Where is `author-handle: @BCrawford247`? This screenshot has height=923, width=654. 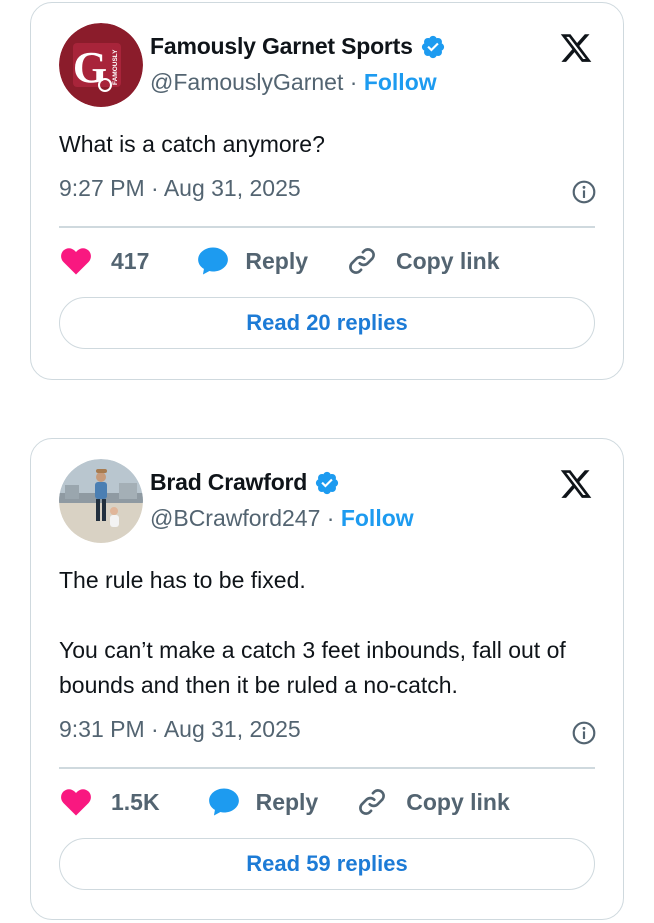
author-handle: @BCrawford247 is located at coordinates (235, 518).